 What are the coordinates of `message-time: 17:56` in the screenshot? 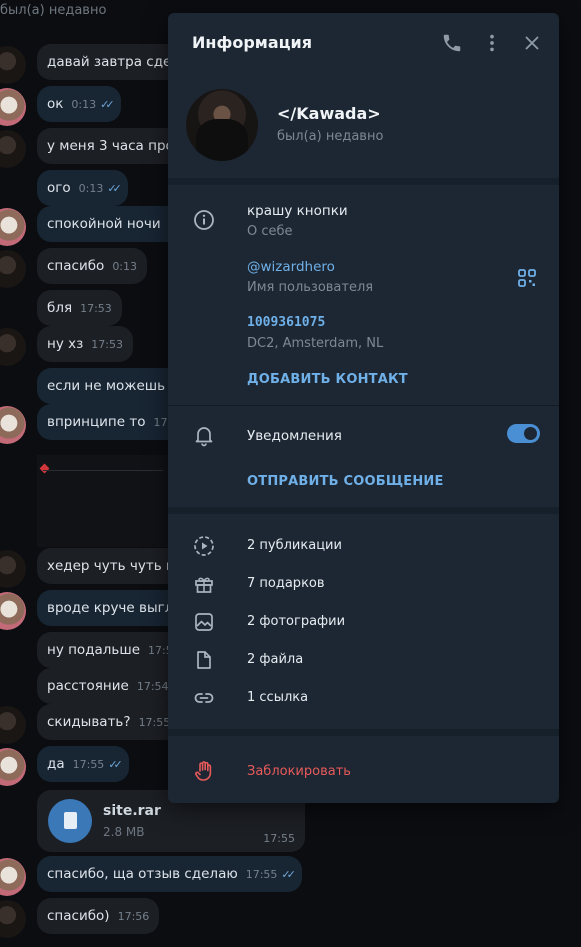 It's located at (133, 916).